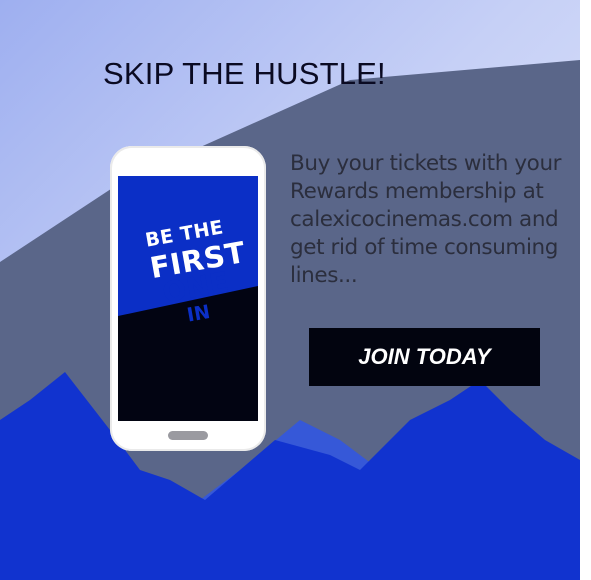 Image resolution: width=591 pixels, height=580 pixels. I want to click on phone-illustration: BE THE FIRST ONE IN, so click(188, 298).